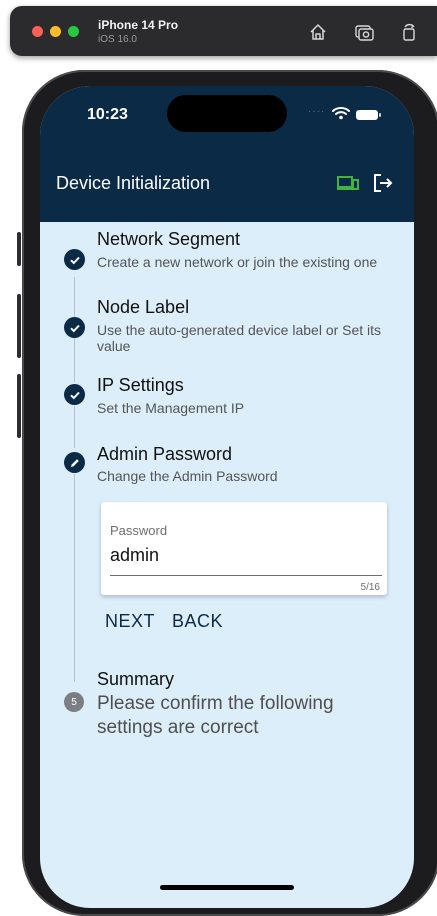 This screenshot has height=916, width=437. What do you see at coordinates (143, 307) in the screenshot?
I see `step-title: Node Label` at bounding box center [143, 307].